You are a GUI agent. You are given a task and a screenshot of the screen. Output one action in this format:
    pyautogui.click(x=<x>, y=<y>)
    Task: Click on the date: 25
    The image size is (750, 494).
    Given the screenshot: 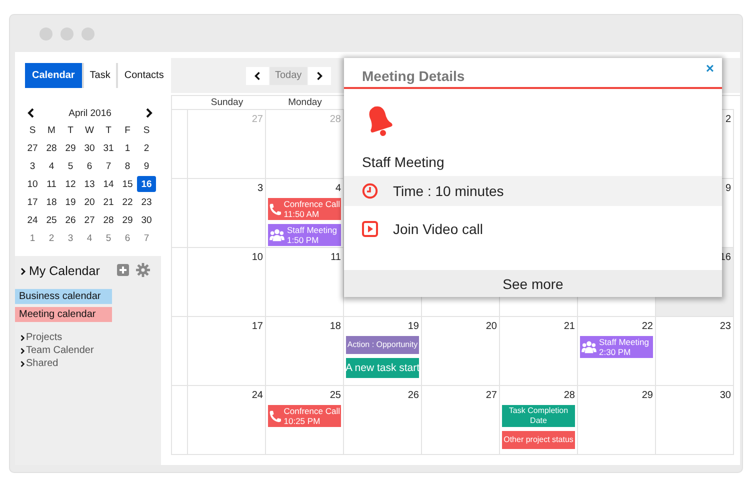 What is the action you would take?
    pyautogui.click(x=51, y=220)
    